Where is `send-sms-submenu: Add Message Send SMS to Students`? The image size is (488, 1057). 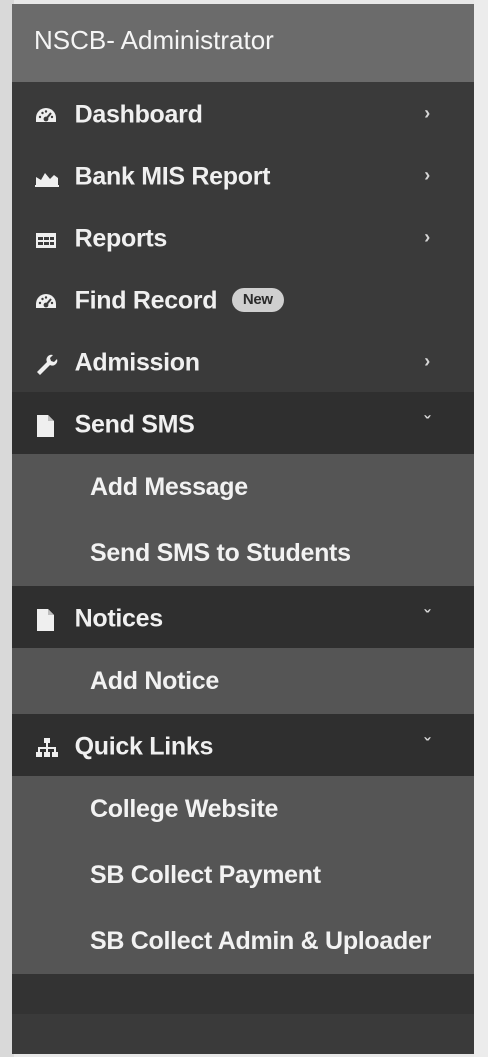
send-sms-submenu: Add Message Send SMS to Students is located at coordinates (243, 520).